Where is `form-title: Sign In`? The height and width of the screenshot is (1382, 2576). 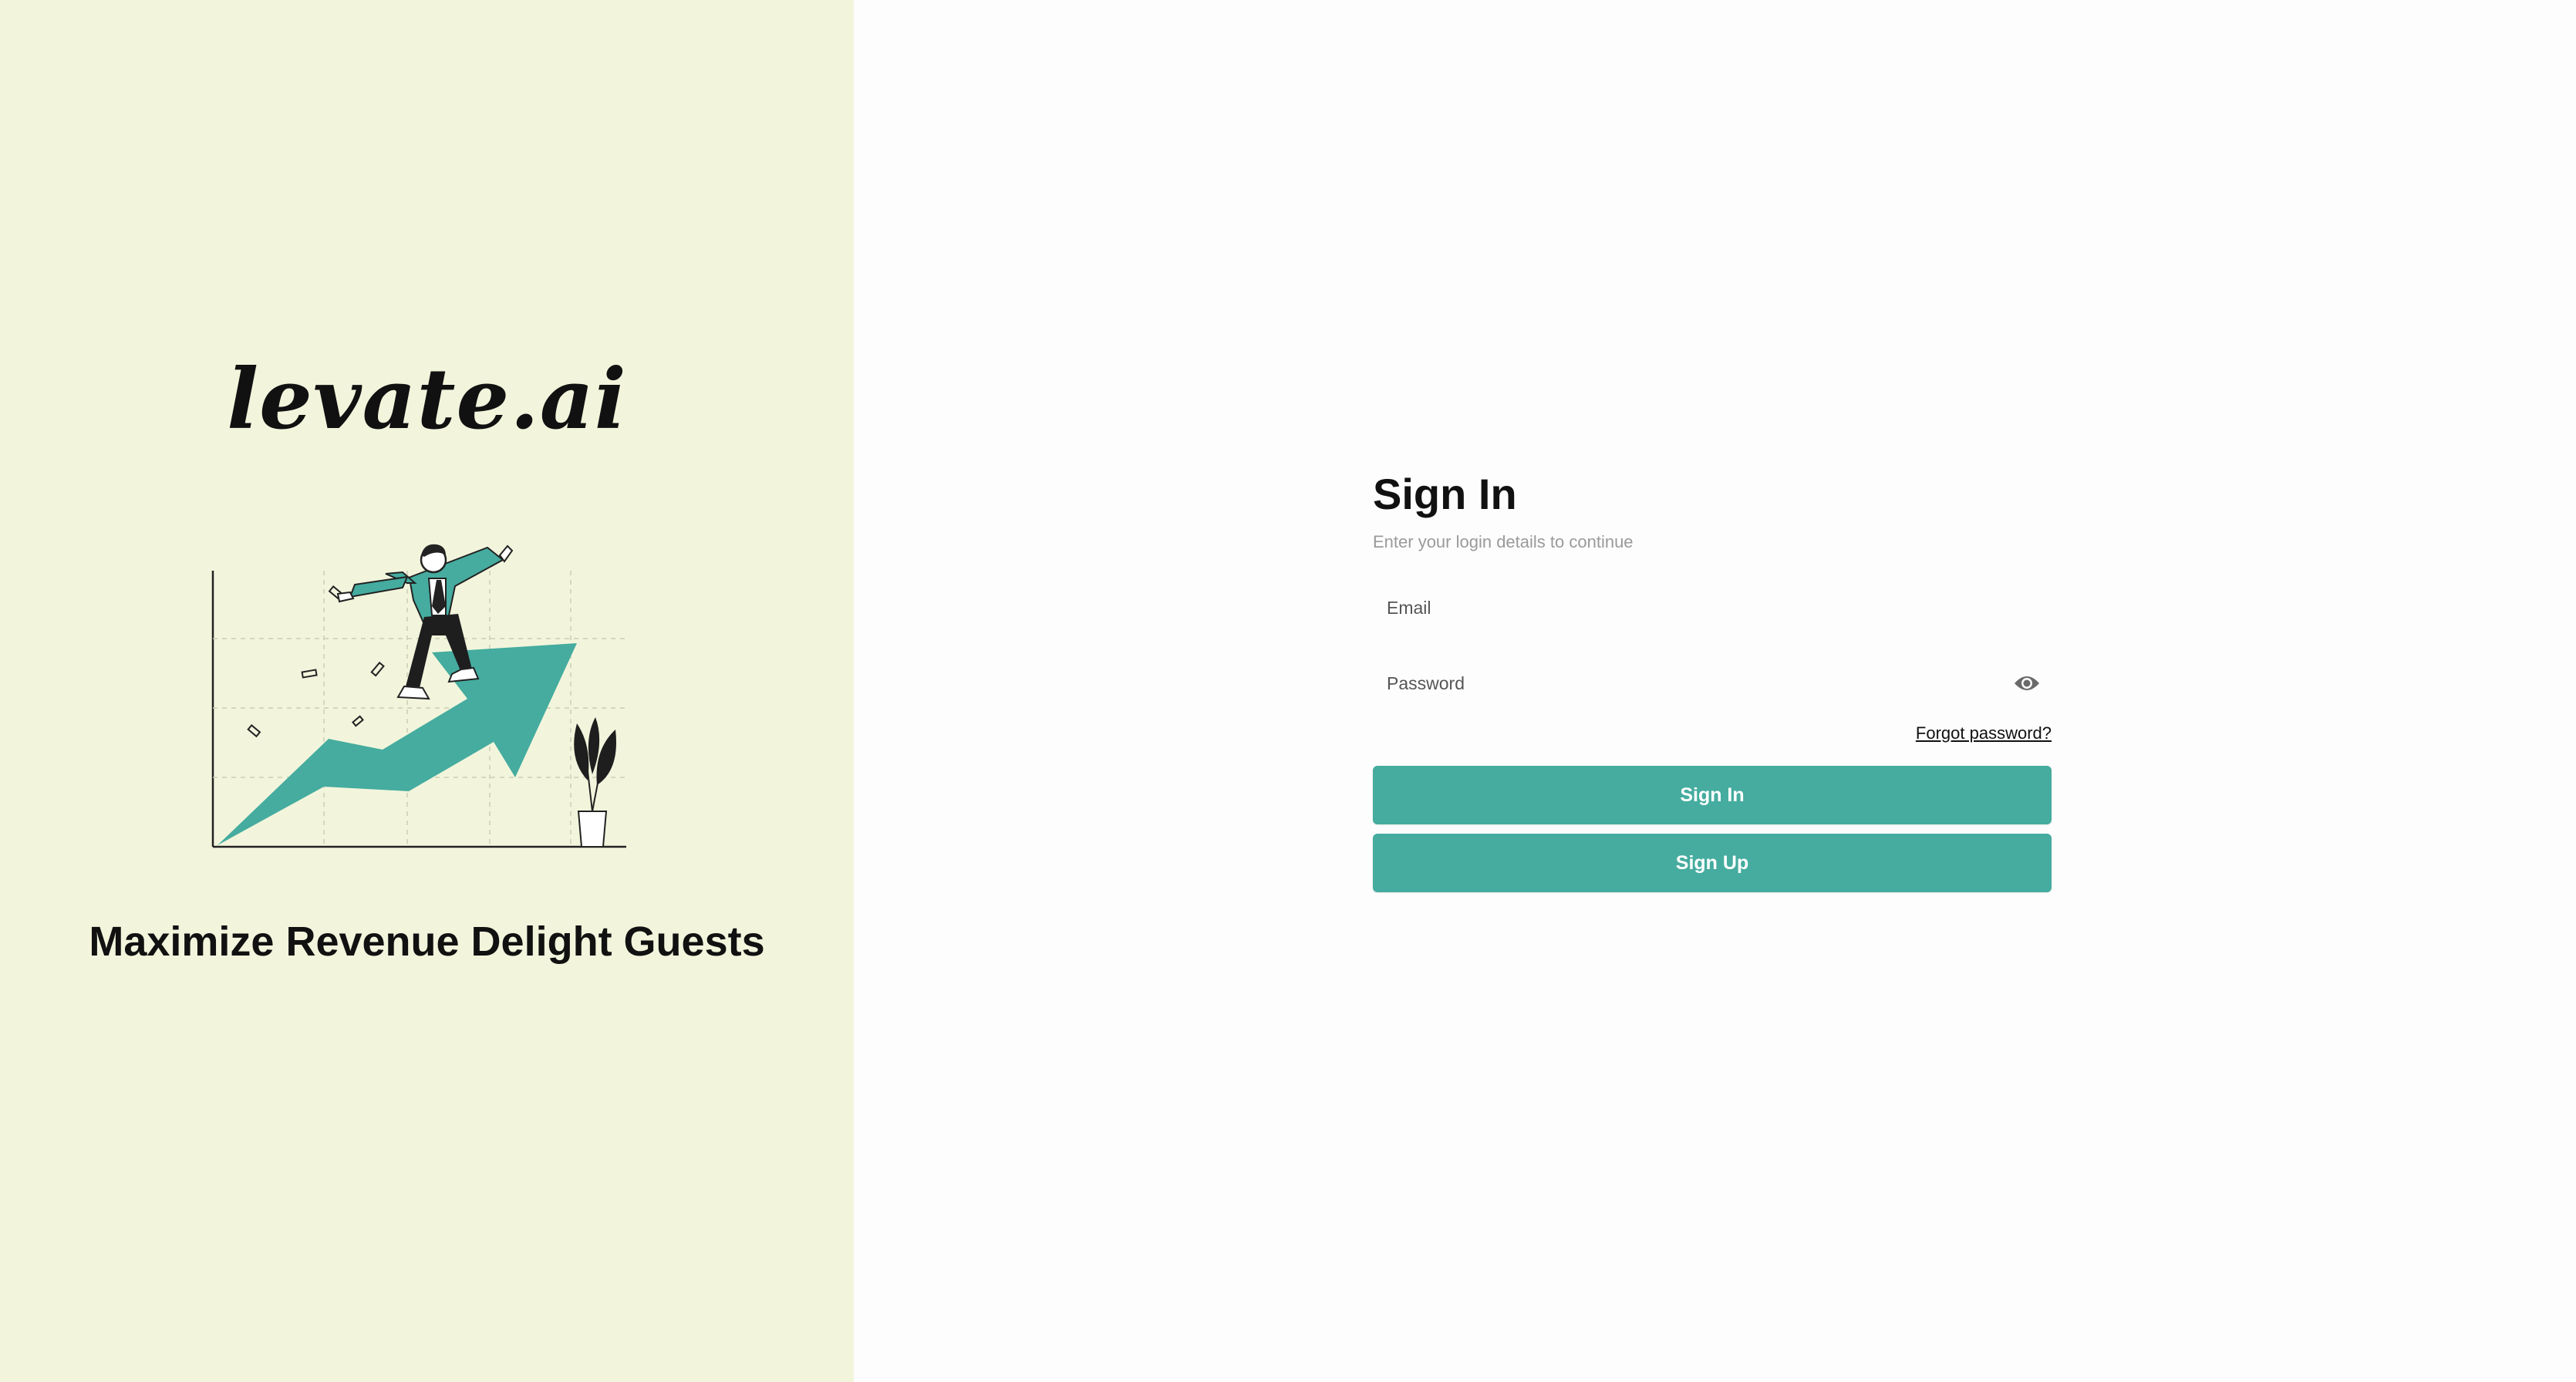
form-title: Sign In is located at coordinates (1445, 494).